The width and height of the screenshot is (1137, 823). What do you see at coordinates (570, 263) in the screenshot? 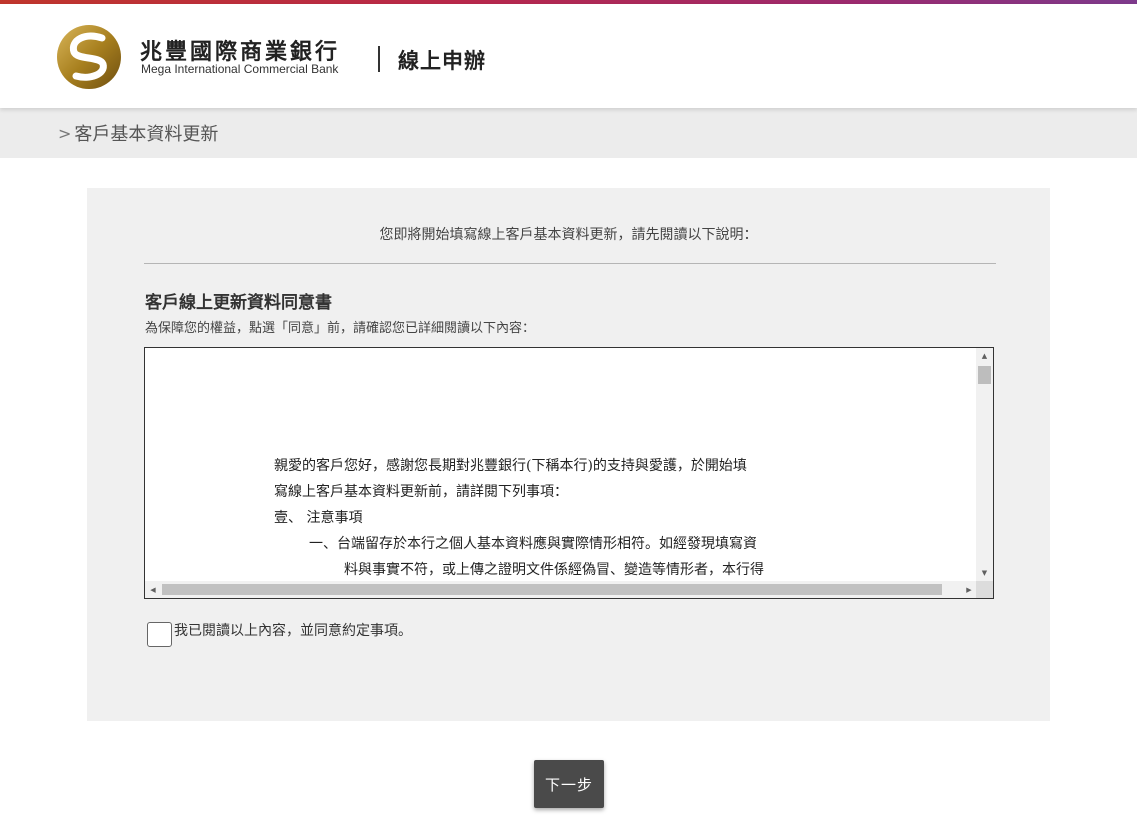
I see `divider` at bounding box center [570, 263].